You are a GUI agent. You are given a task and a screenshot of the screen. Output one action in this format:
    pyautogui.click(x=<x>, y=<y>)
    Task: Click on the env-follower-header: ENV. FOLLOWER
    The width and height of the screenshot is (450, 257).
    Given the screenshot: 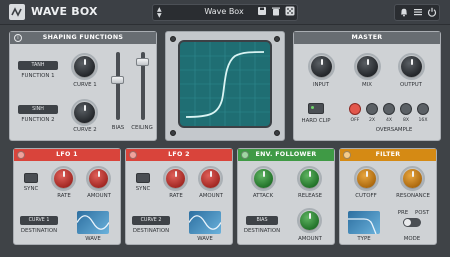 What is the action you would take?
    pyautogui.click(x=286, y=155)
    